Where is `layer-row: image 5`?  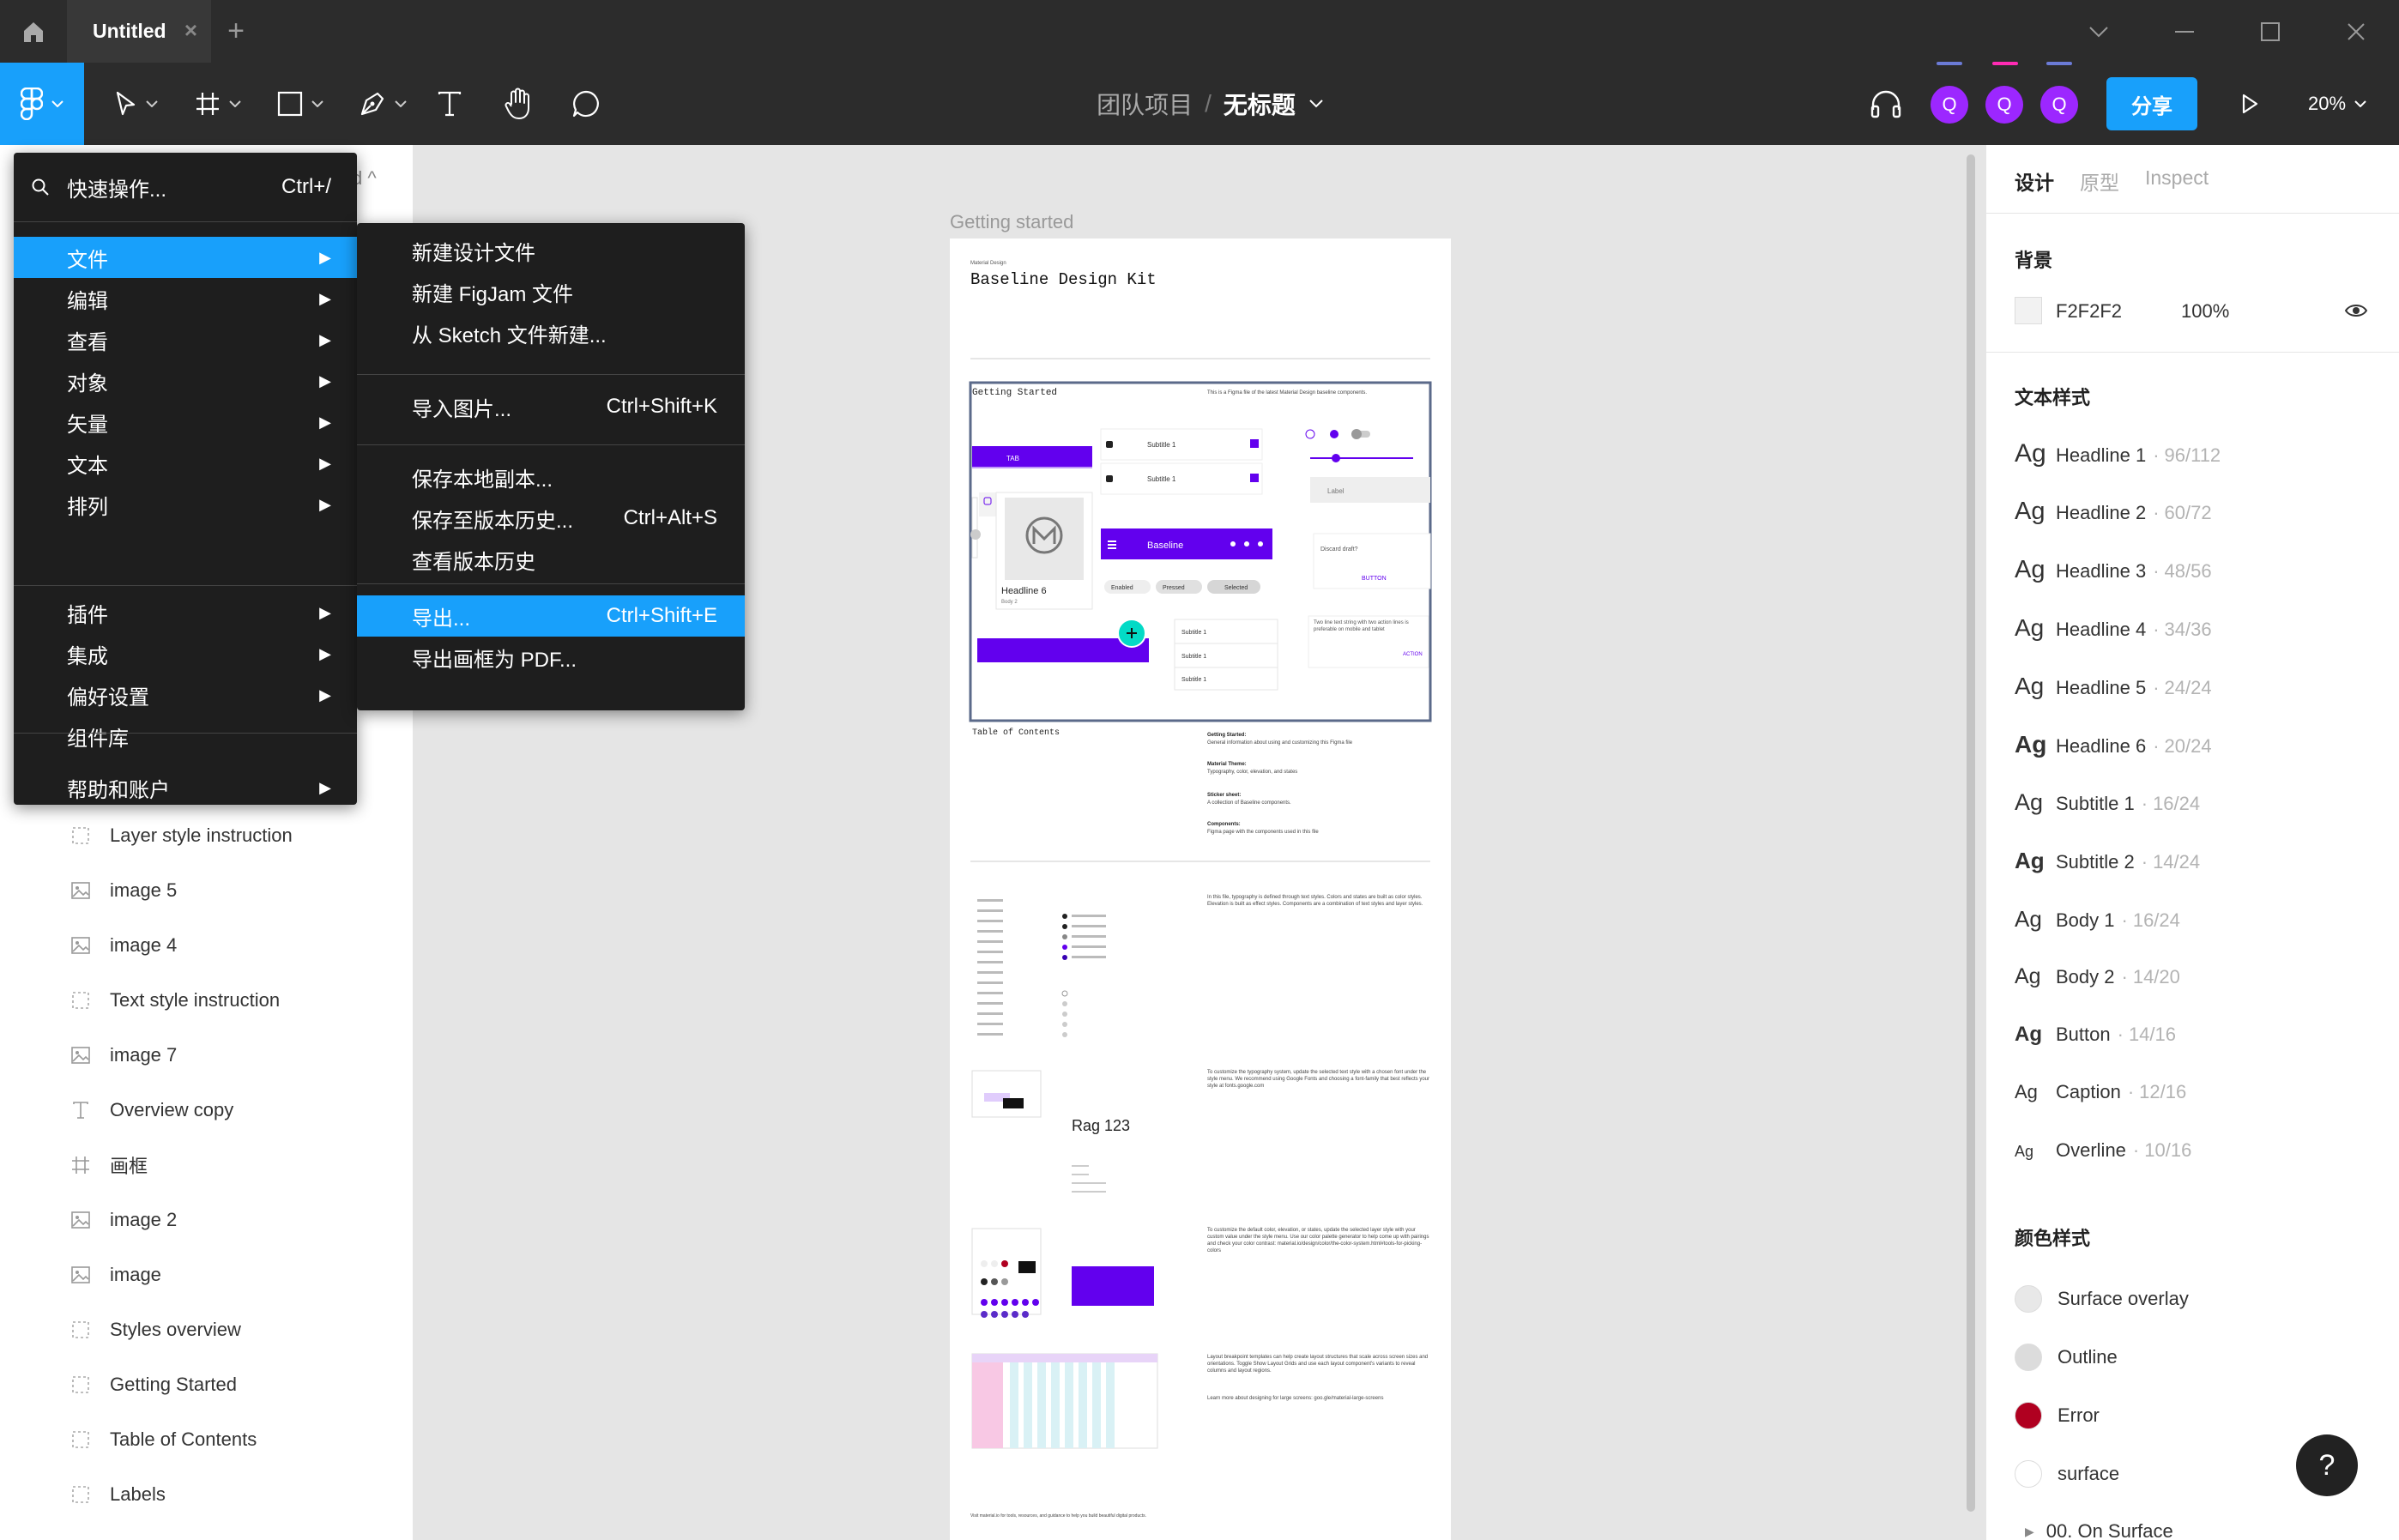
layer-row: image 5 is located at coordinates (206, 890).